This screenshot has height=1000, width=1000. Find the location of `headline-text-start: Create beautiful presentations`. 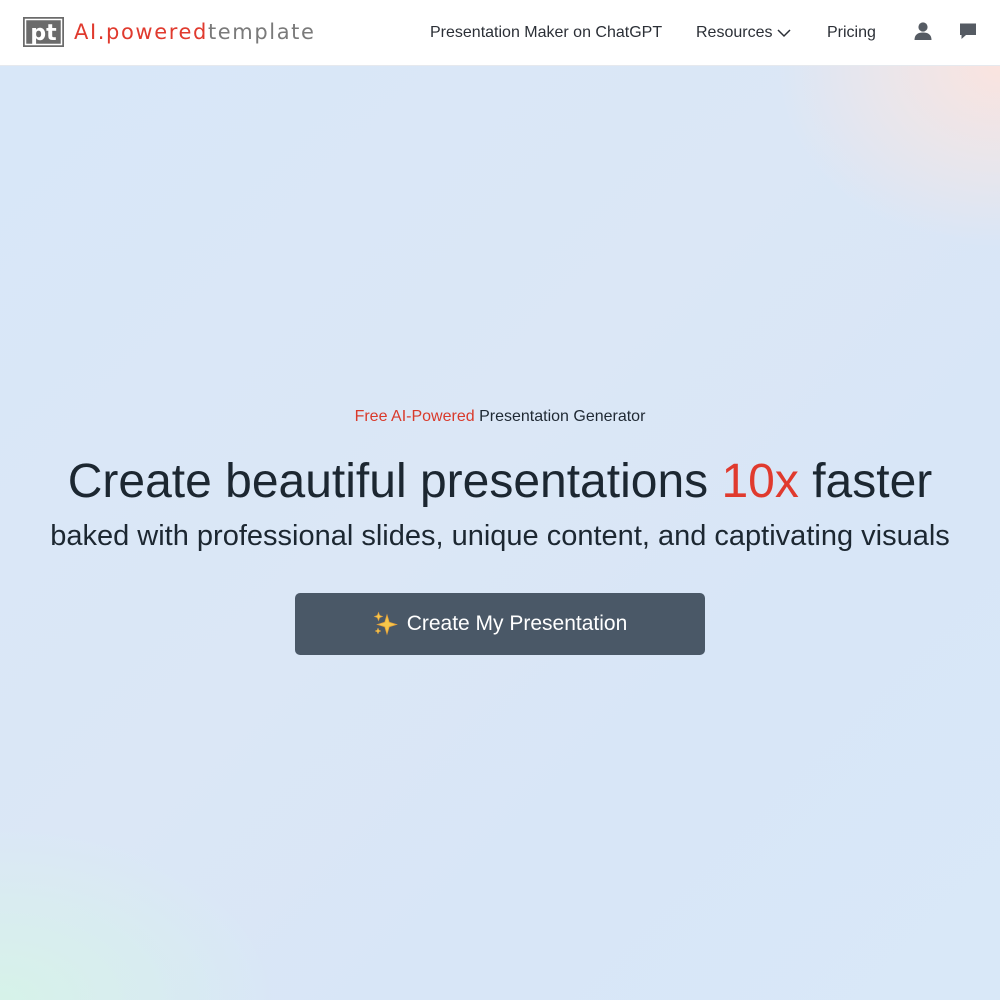

headline-text-start: Create beautiful presentations is located at coordinates (394, 481).